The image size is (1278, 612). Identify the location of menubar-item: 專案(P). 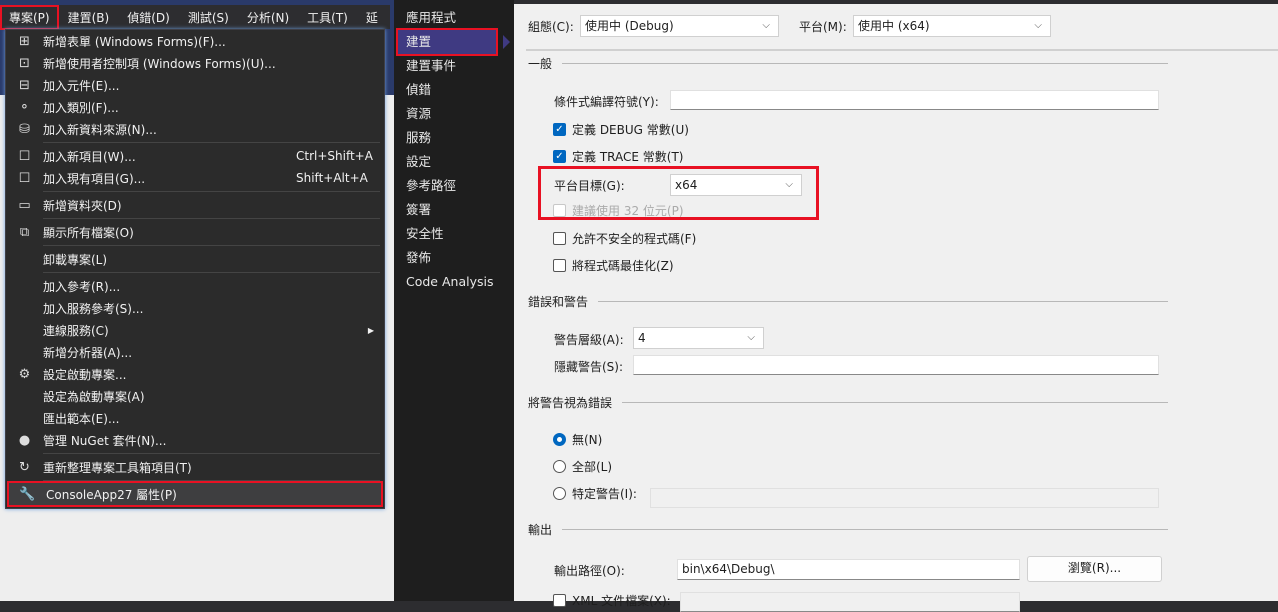
(29, 17).